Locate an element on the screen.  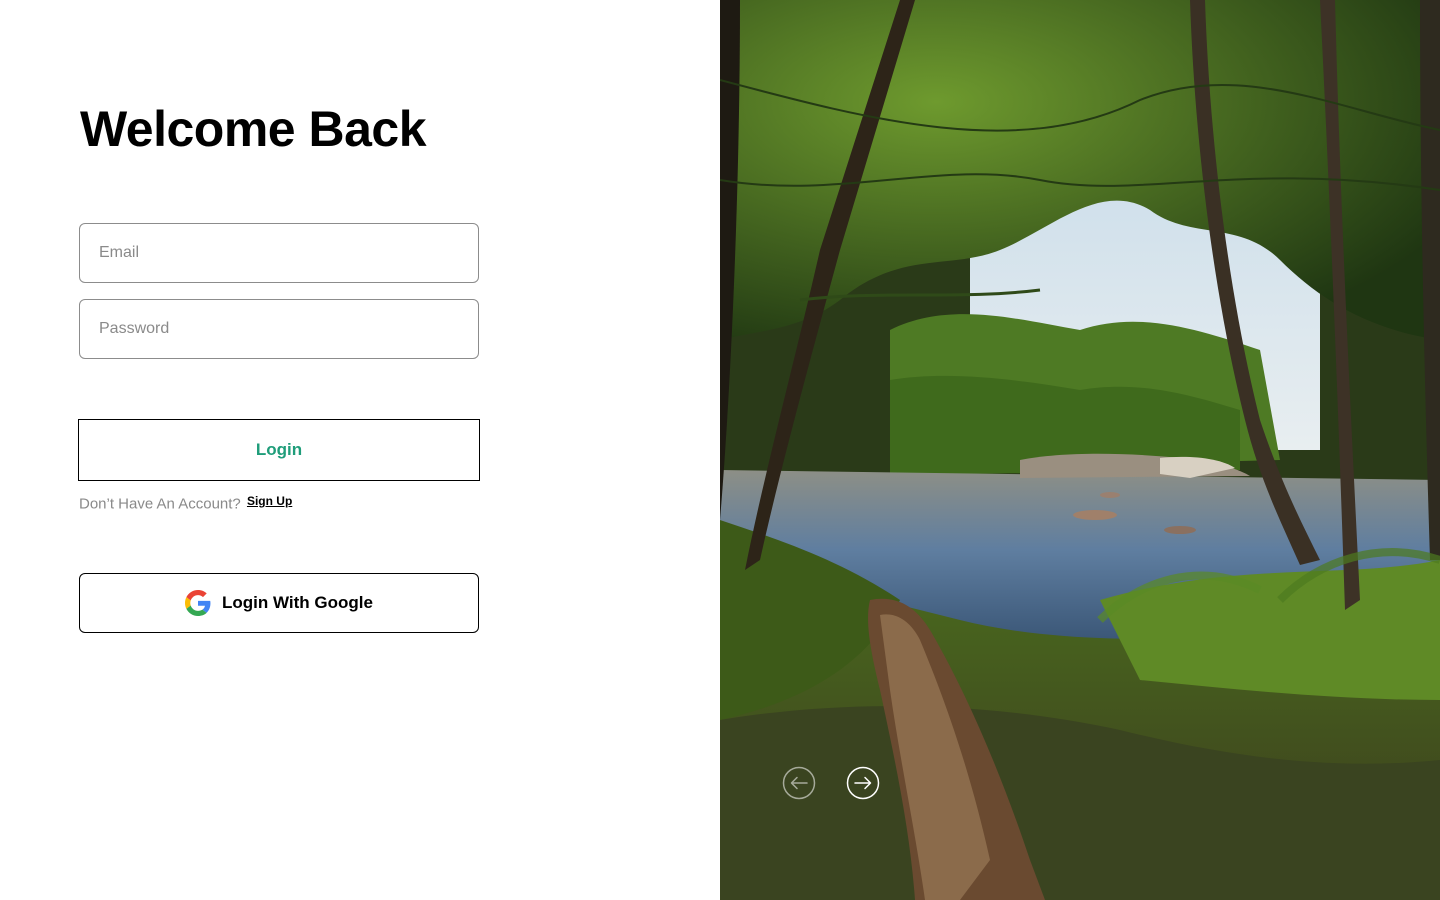
signup-prompt: Don’t Have An Account? is located at coordinates (160, 504).